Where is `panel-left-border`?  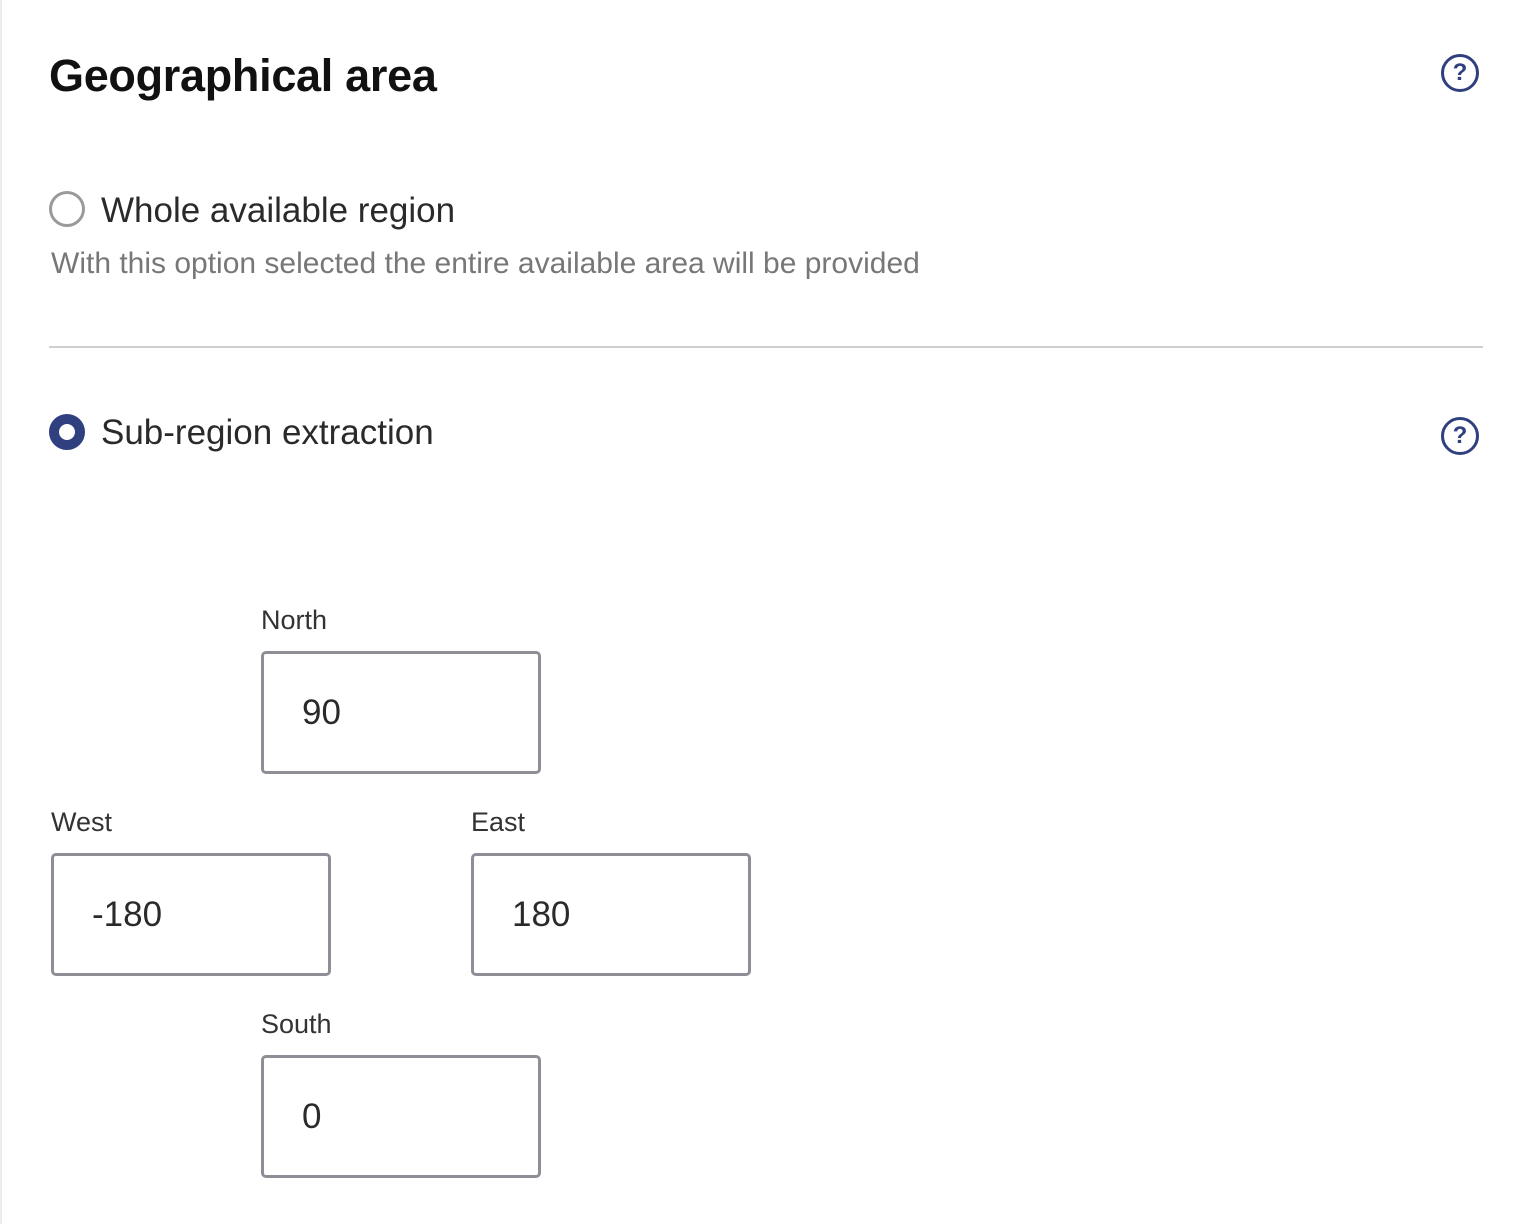 panel-left-border is located at coordinates (1, 612).